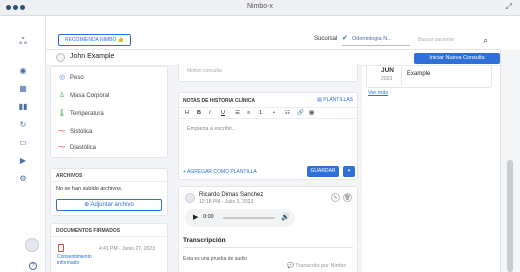 This screenshot has height=272, width=520. Describe the element at coordinates (419, 74) in the screenshot. I see `appointment-title: Example` at that location.